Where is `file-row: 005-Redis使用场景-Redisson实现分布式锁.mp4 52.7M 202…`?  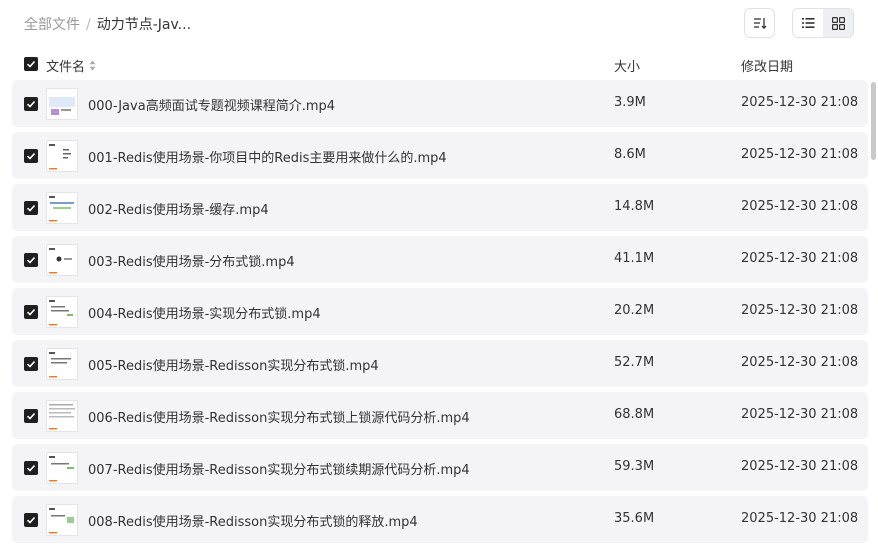
file-row: 005-Redis使用场景-Redisson实现分布式锁.mp4 52.7M 202… is located at coordinates (440, 363).